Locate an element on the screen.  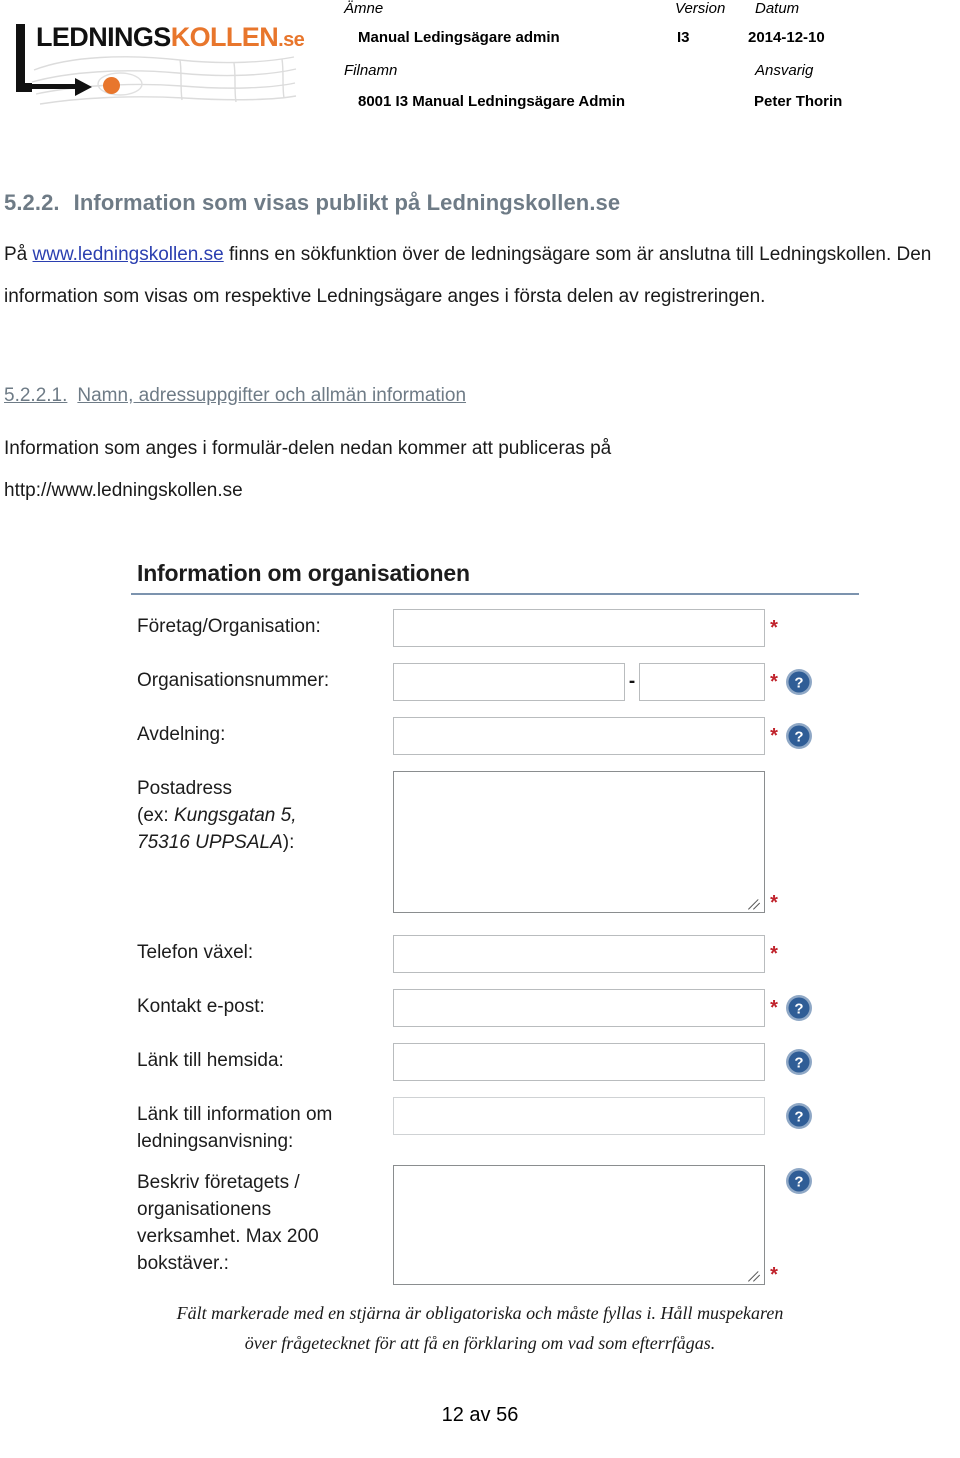
postadress-label-line3-suffix: ): is located at coordinates (288, 842).